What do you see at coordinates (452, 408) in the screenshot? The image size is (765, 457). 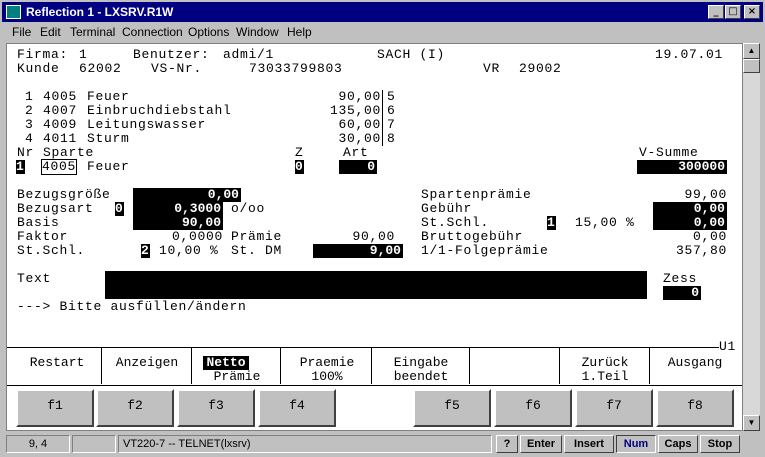 I see `f5-button: f5` at bounding box center [452, 408].